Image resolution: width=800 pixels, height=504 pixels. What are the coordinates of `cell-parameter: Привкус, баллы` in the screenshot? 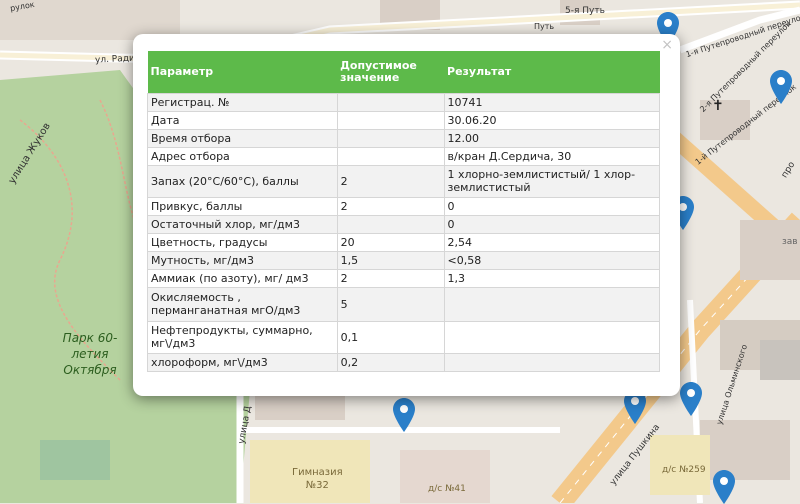 It's located at (242, 206).